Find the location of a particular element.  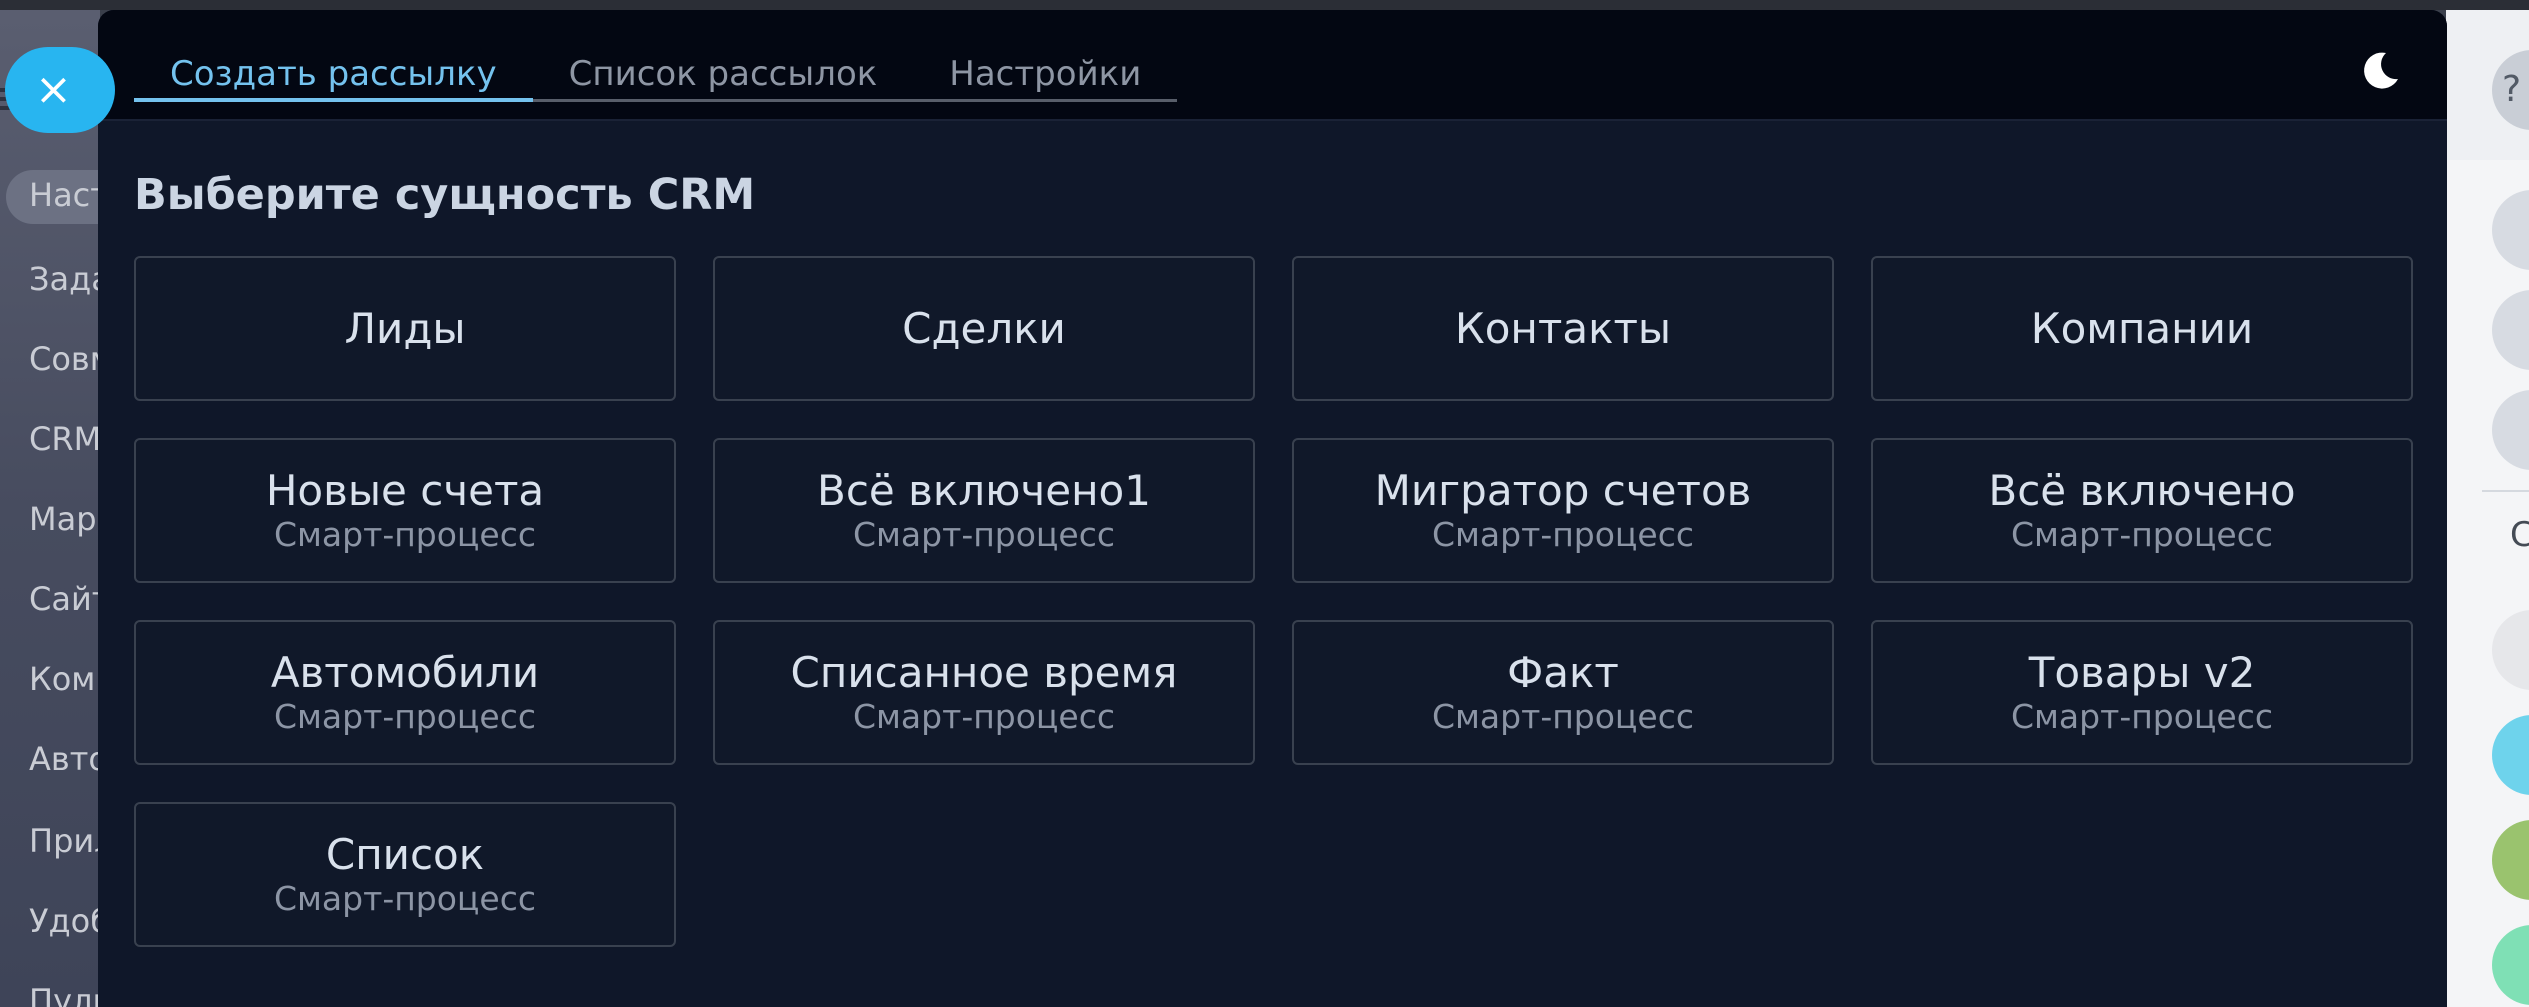

entity-card-deals: Сделки is located at coordinates (984, 328).